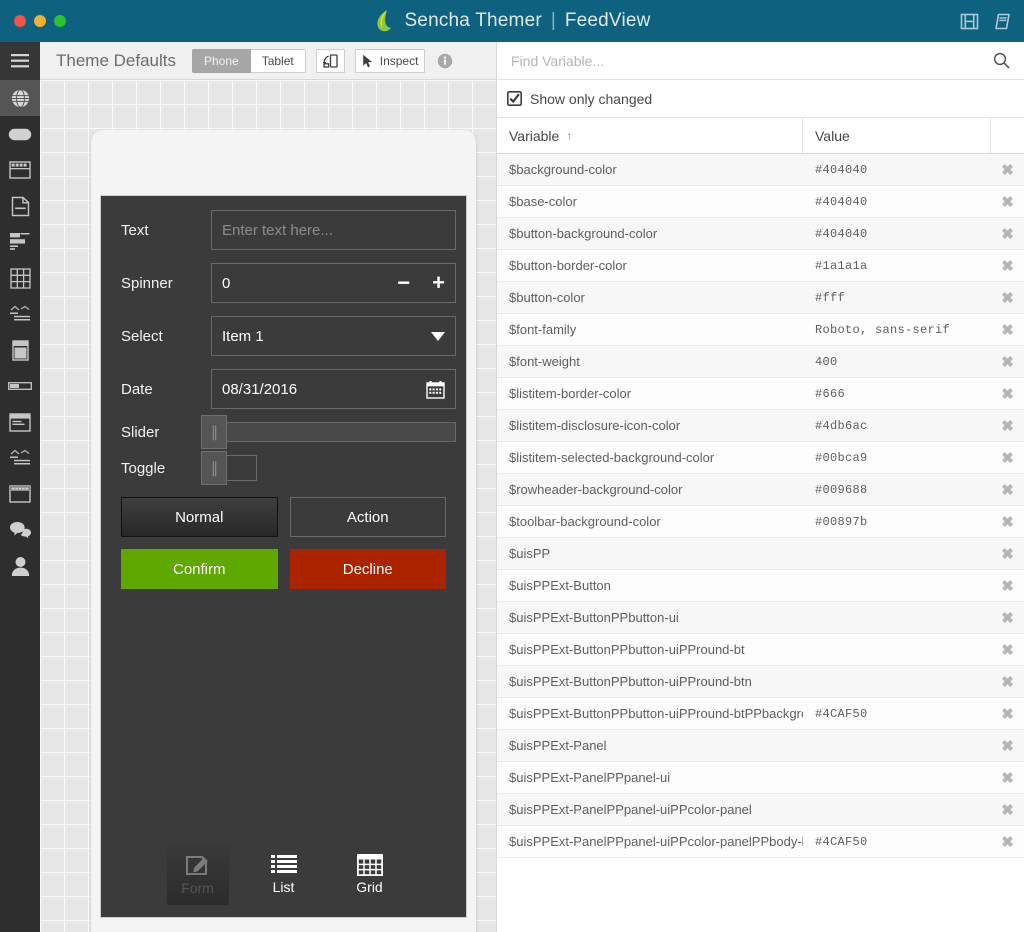 Image resolution: width=1024 pixels, height=932 pixels. I want to click on spinner-decrement-button: −, so click(403, 283).